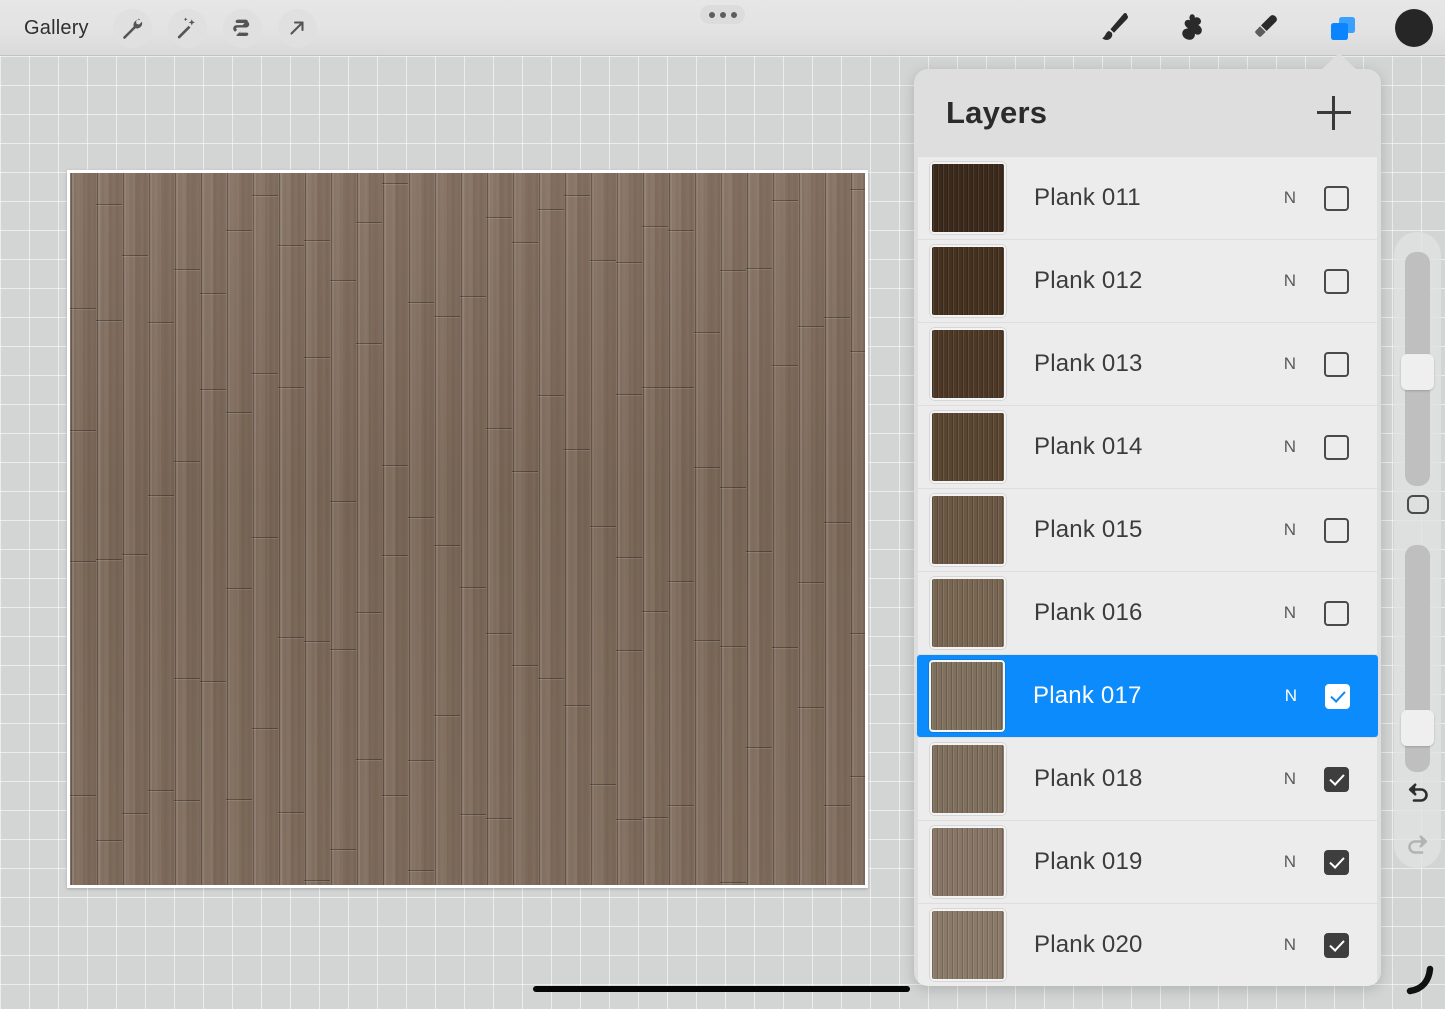 The image size is (1445, 1009). What do you see at coordinates (1147, 113) in the screenshot?
I see `layers-panel-header: Layers` at bounding box center [1147, 113].